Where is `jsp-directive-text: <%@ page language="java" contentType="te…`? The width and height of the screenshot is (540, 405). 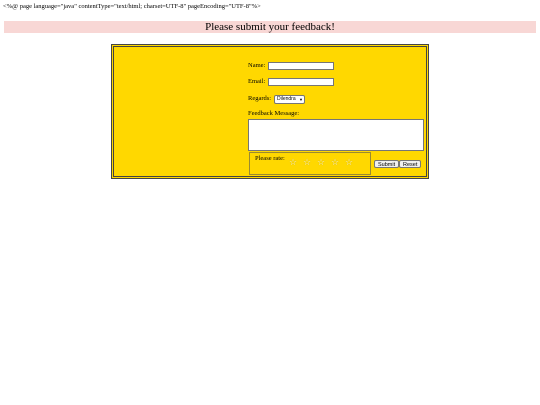
jsp-directive-text: <%@ page language="java" contentType="te… is located at coordinates (132, 6).